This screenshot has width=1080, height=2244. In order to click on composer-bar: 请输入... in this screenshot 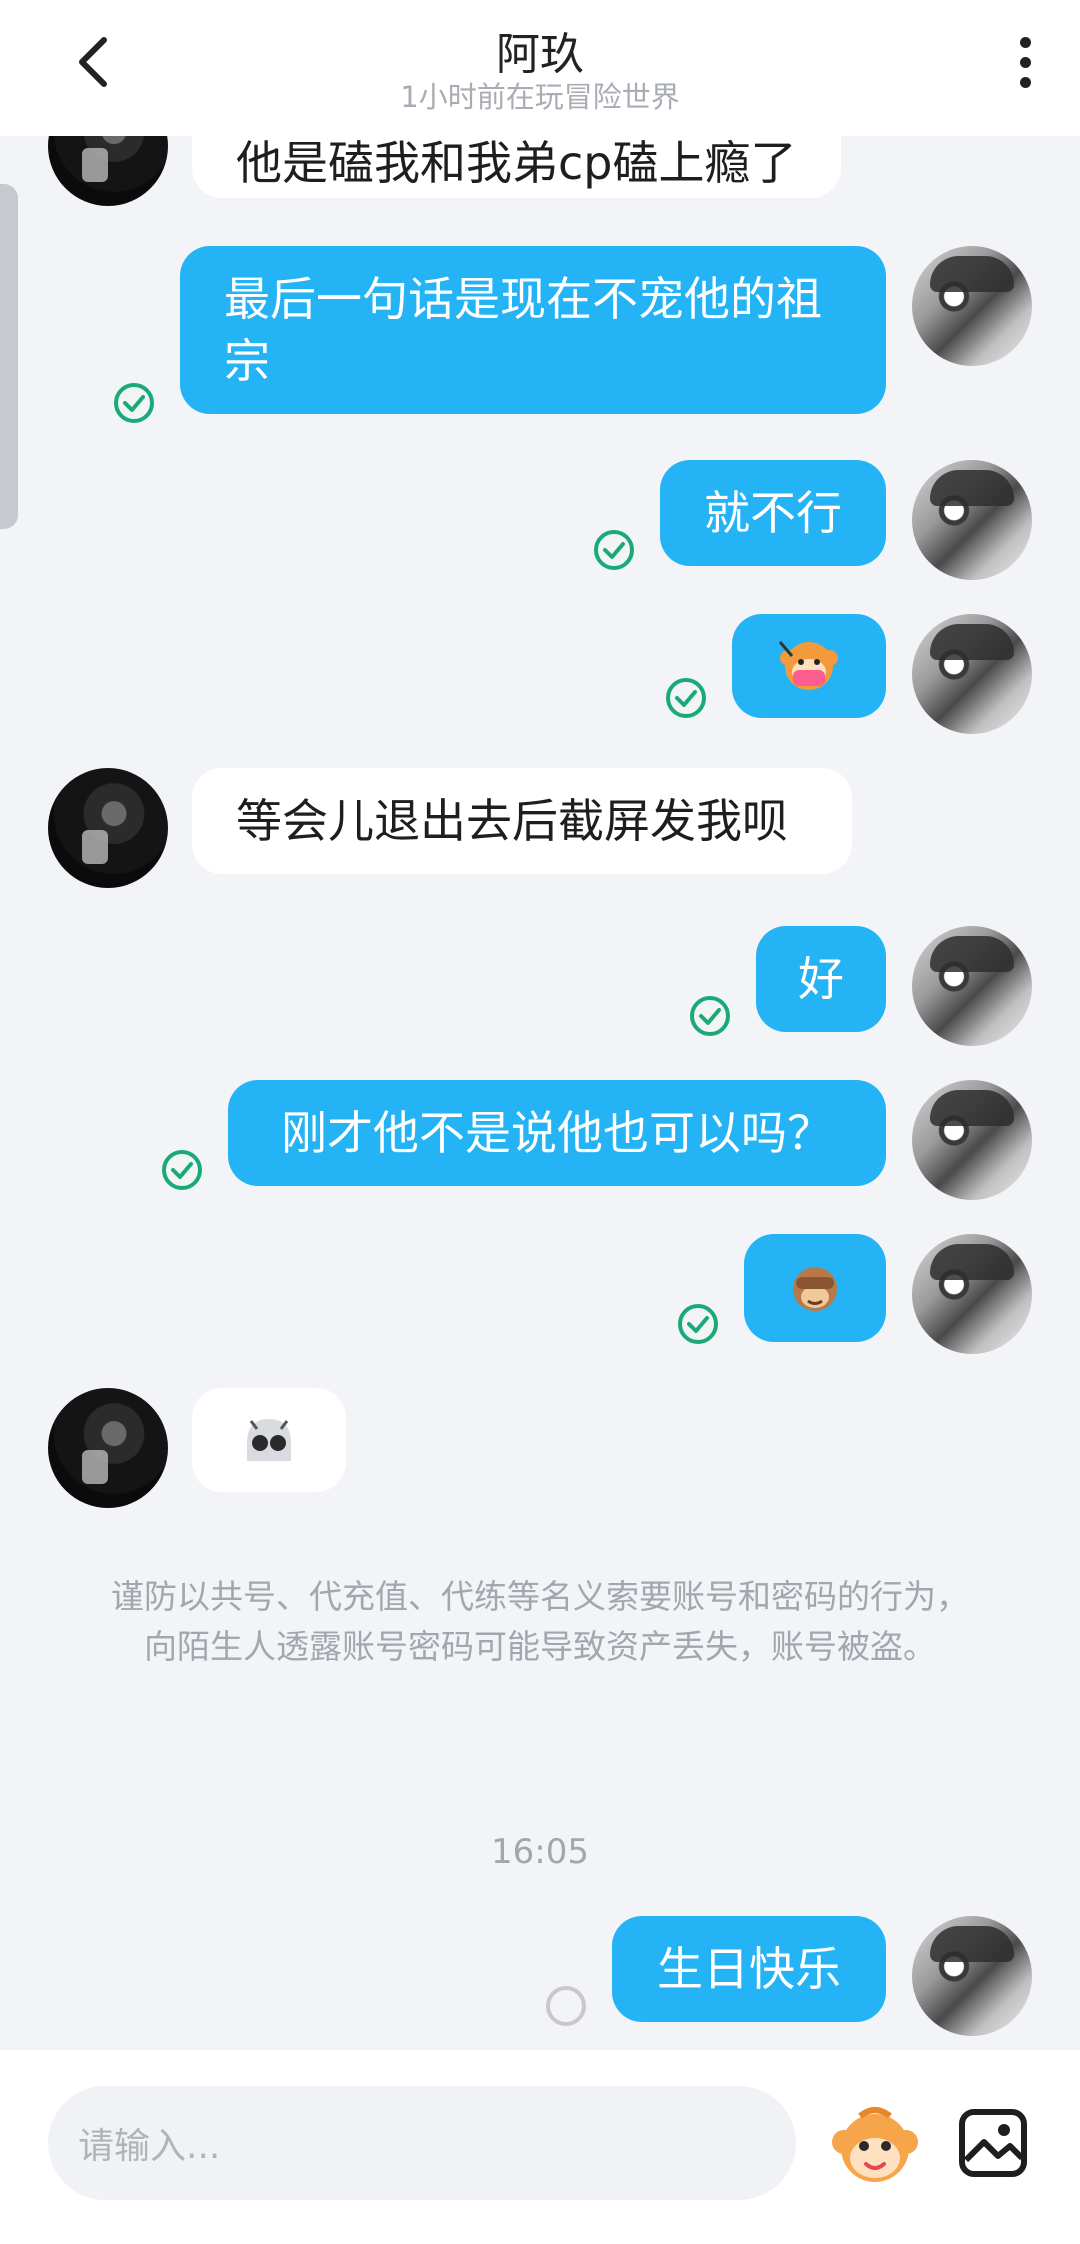, I will do `click(540, 2147)`.